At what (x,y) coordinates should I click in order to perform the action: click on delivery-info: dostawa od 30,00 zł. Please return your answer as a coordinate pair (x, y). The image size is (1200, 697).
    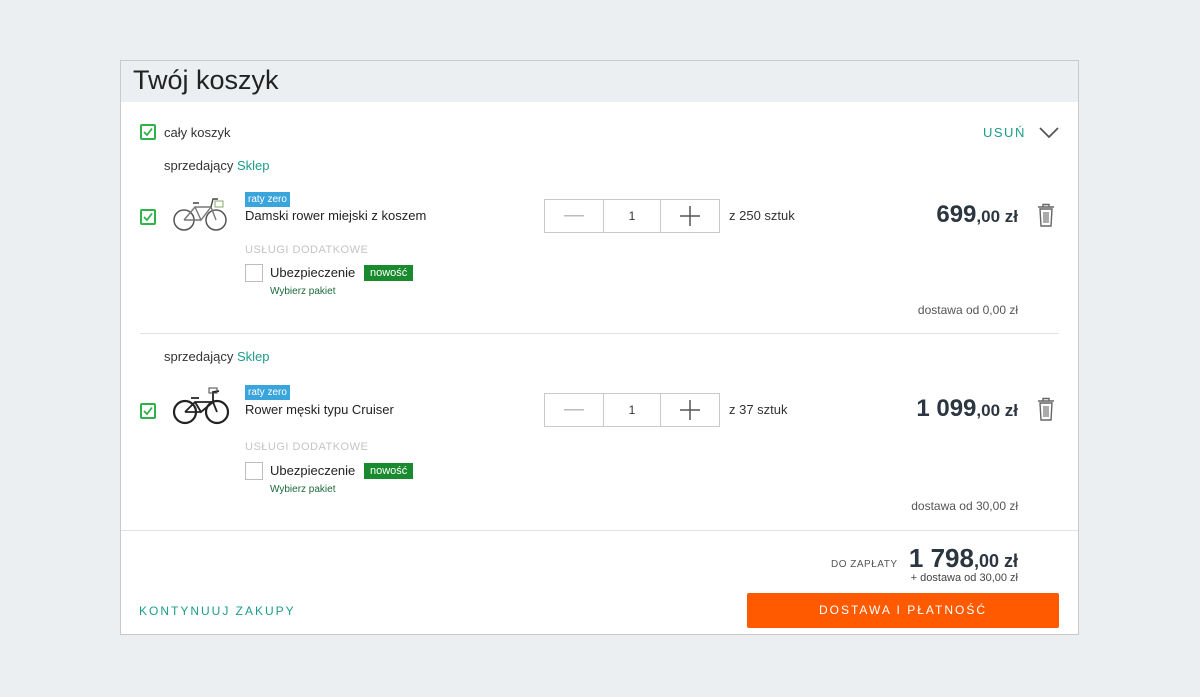
    Looking at the image, I should click on (964, 506).